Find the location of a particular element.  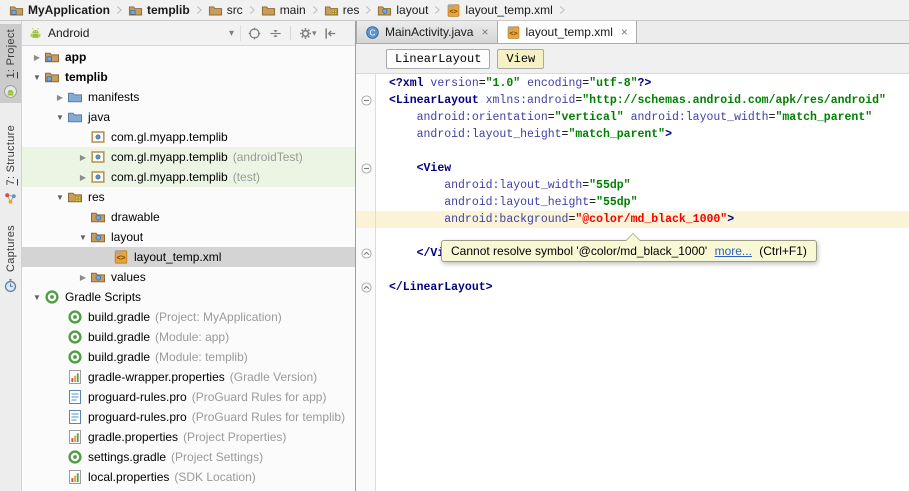

tree-item-label: com.gl.myapp.templib is located at coordinates (169, 177).